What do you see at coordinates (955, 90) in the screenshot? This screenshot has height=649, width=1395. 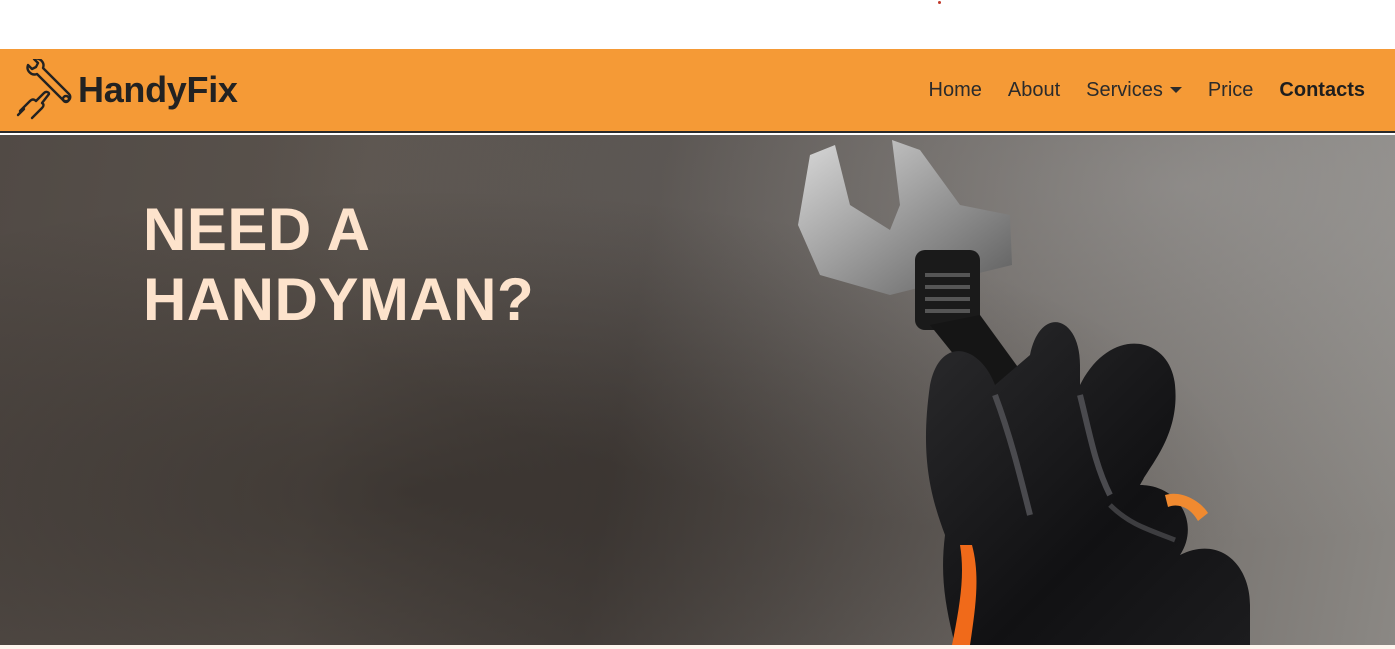 I see `nav-home: Home` at bounding box center [955, 90].